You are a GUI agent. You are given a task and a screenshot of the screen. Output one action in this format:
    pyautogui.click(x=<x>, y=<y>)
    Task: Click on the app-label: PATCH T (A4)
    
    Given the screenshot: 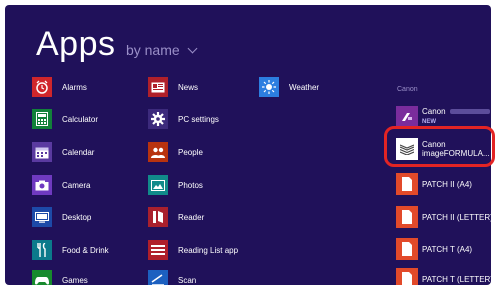 What is the action you would take?
    pyautogui.click(x=447, y=249)
    